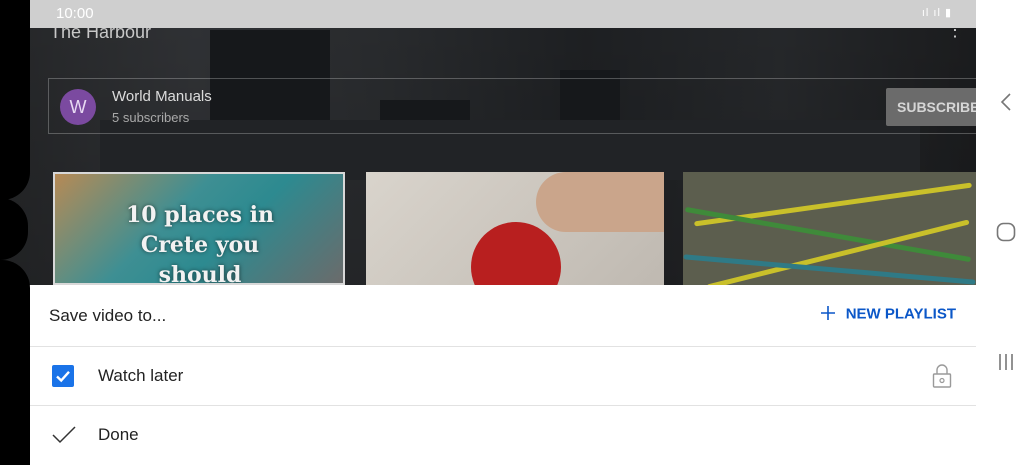 The image size is (1034, 465). Describe the element at coordinates (955, 33) in the screenshot. I see `more-options-icon: ⋮` at that location.